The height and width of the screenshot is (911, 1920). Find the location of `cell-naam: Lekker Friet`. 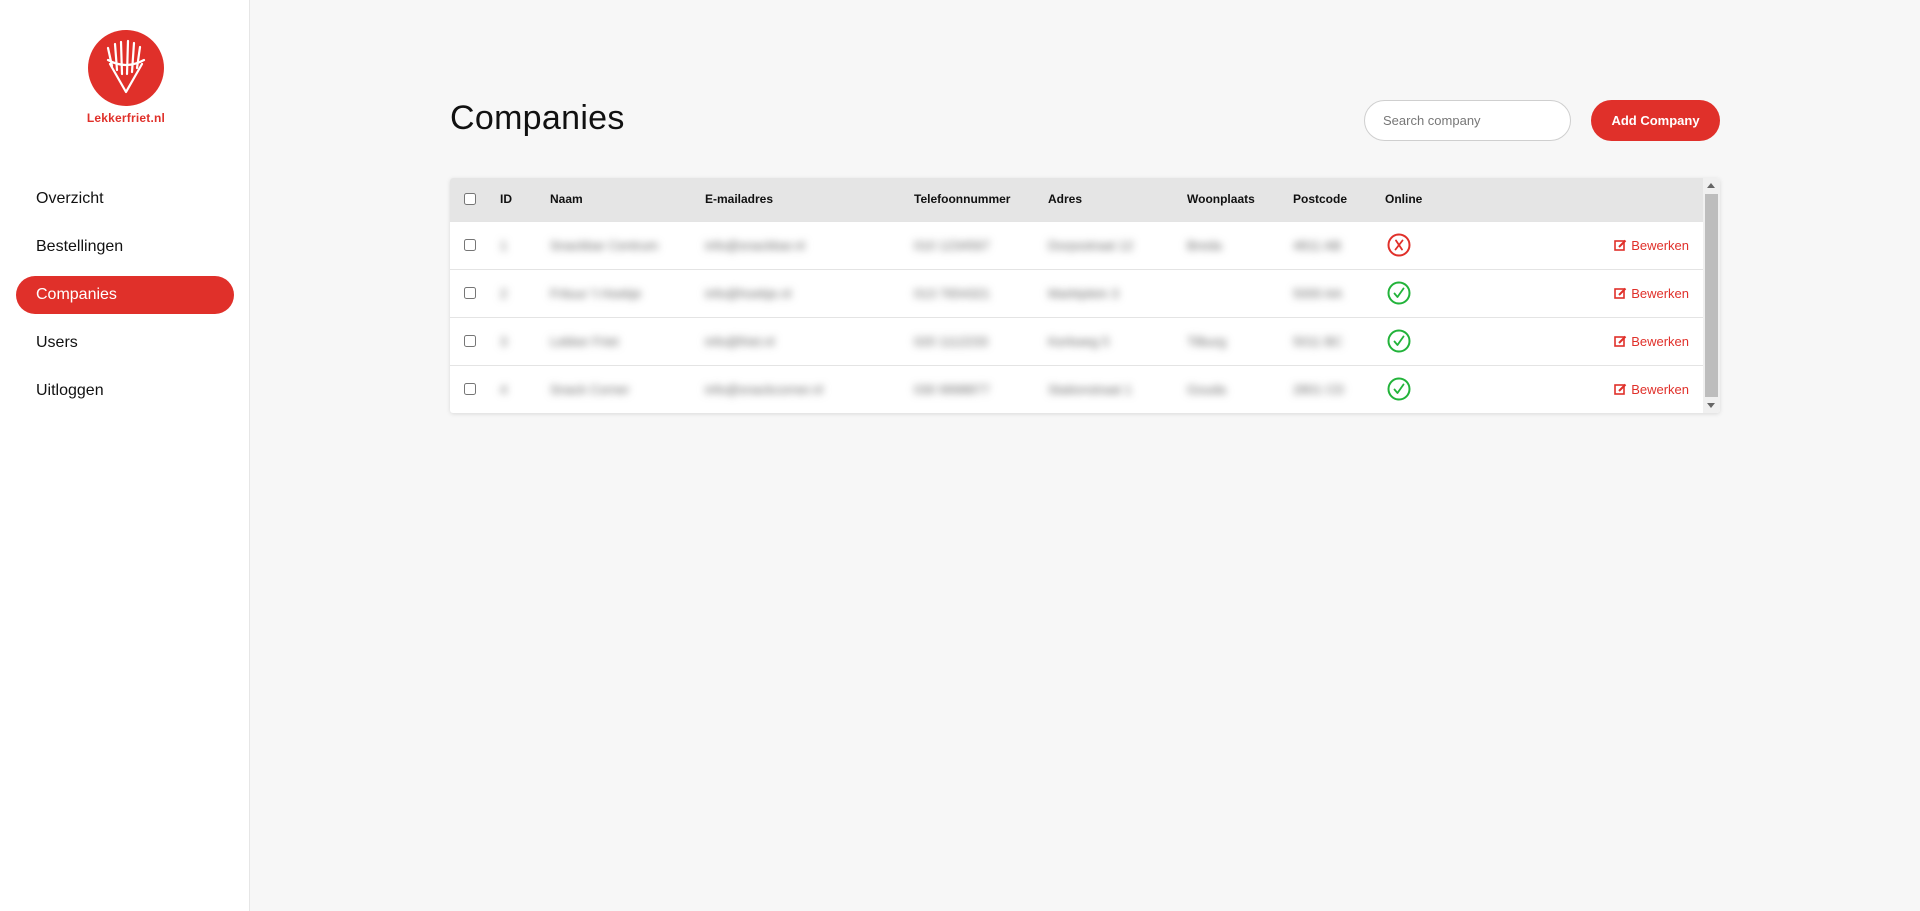

cell-naam: Lekker Friet is located at coordinates (584, 341).